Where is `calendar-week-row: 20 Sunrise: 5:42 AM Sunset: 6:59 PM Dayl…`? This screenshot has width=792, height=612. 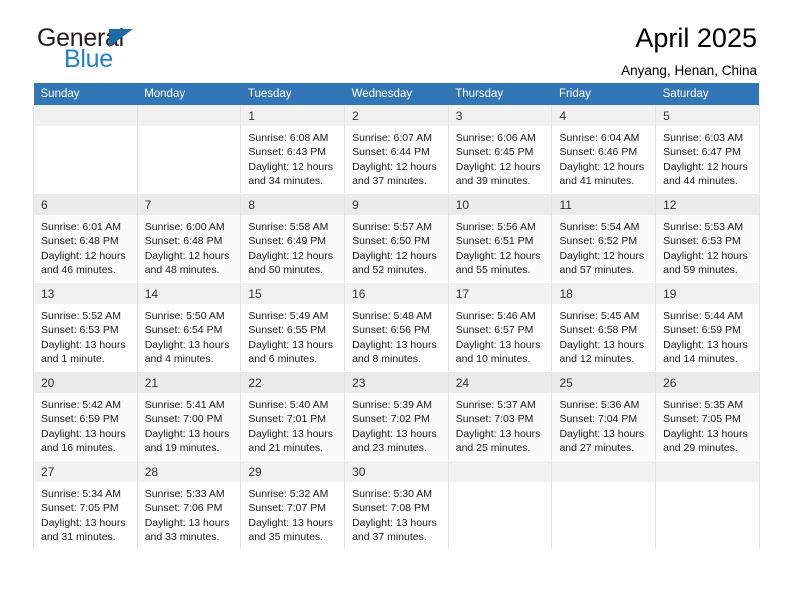
calendar-week-row: 20 Sunrise: 5:42 AM Sunset: 6:59 PM Dayl… is located at coordinates (396, 416).